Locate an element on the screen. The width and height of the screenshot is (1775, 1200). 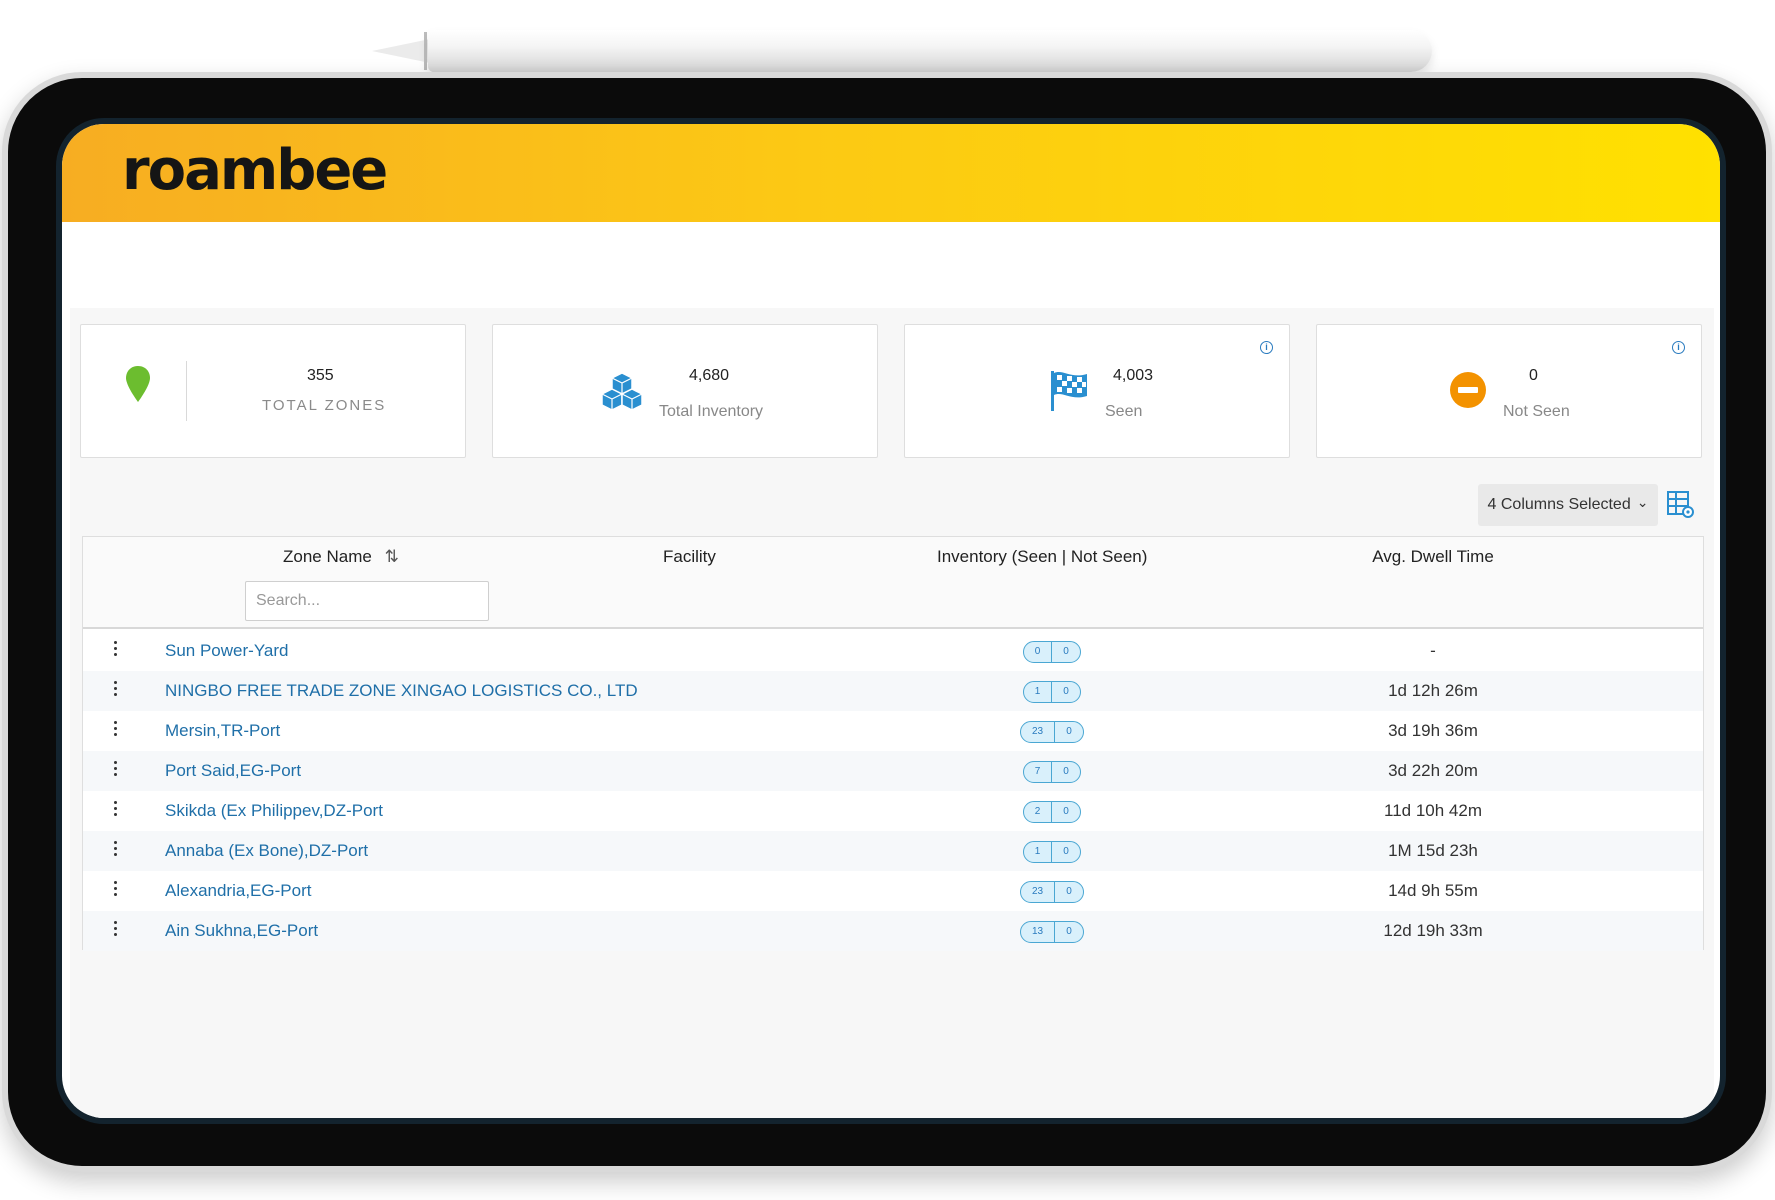
inventory-badge: 70 is located at coordinates (1052, 772).